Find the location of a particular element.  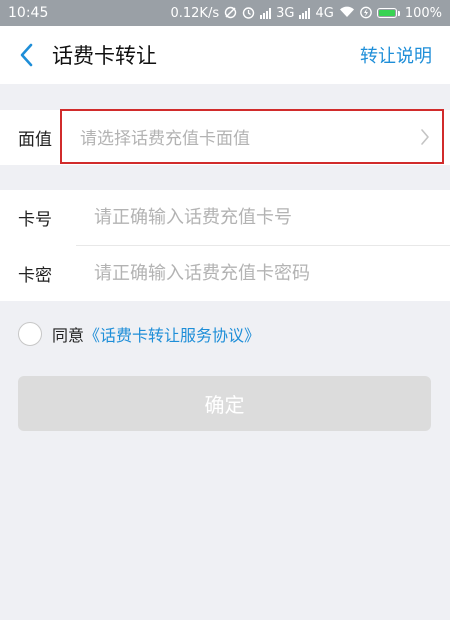

status-time: 10:45 is located at coordinates (28, 13).